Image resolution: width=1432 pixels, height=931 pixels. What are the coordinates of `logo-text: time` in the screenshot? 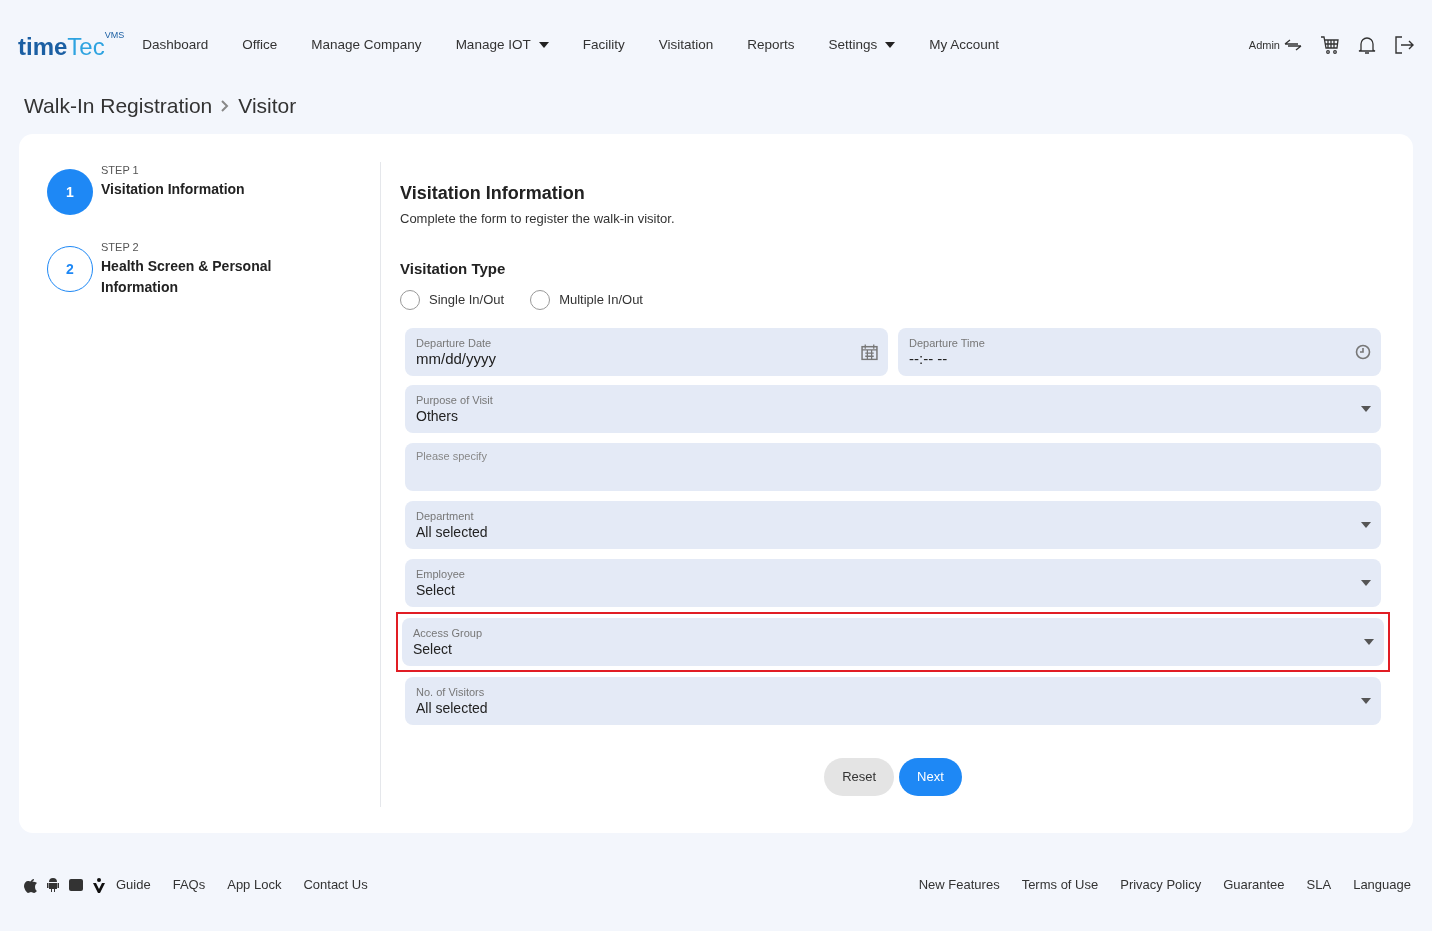 It's located at (43, 47).